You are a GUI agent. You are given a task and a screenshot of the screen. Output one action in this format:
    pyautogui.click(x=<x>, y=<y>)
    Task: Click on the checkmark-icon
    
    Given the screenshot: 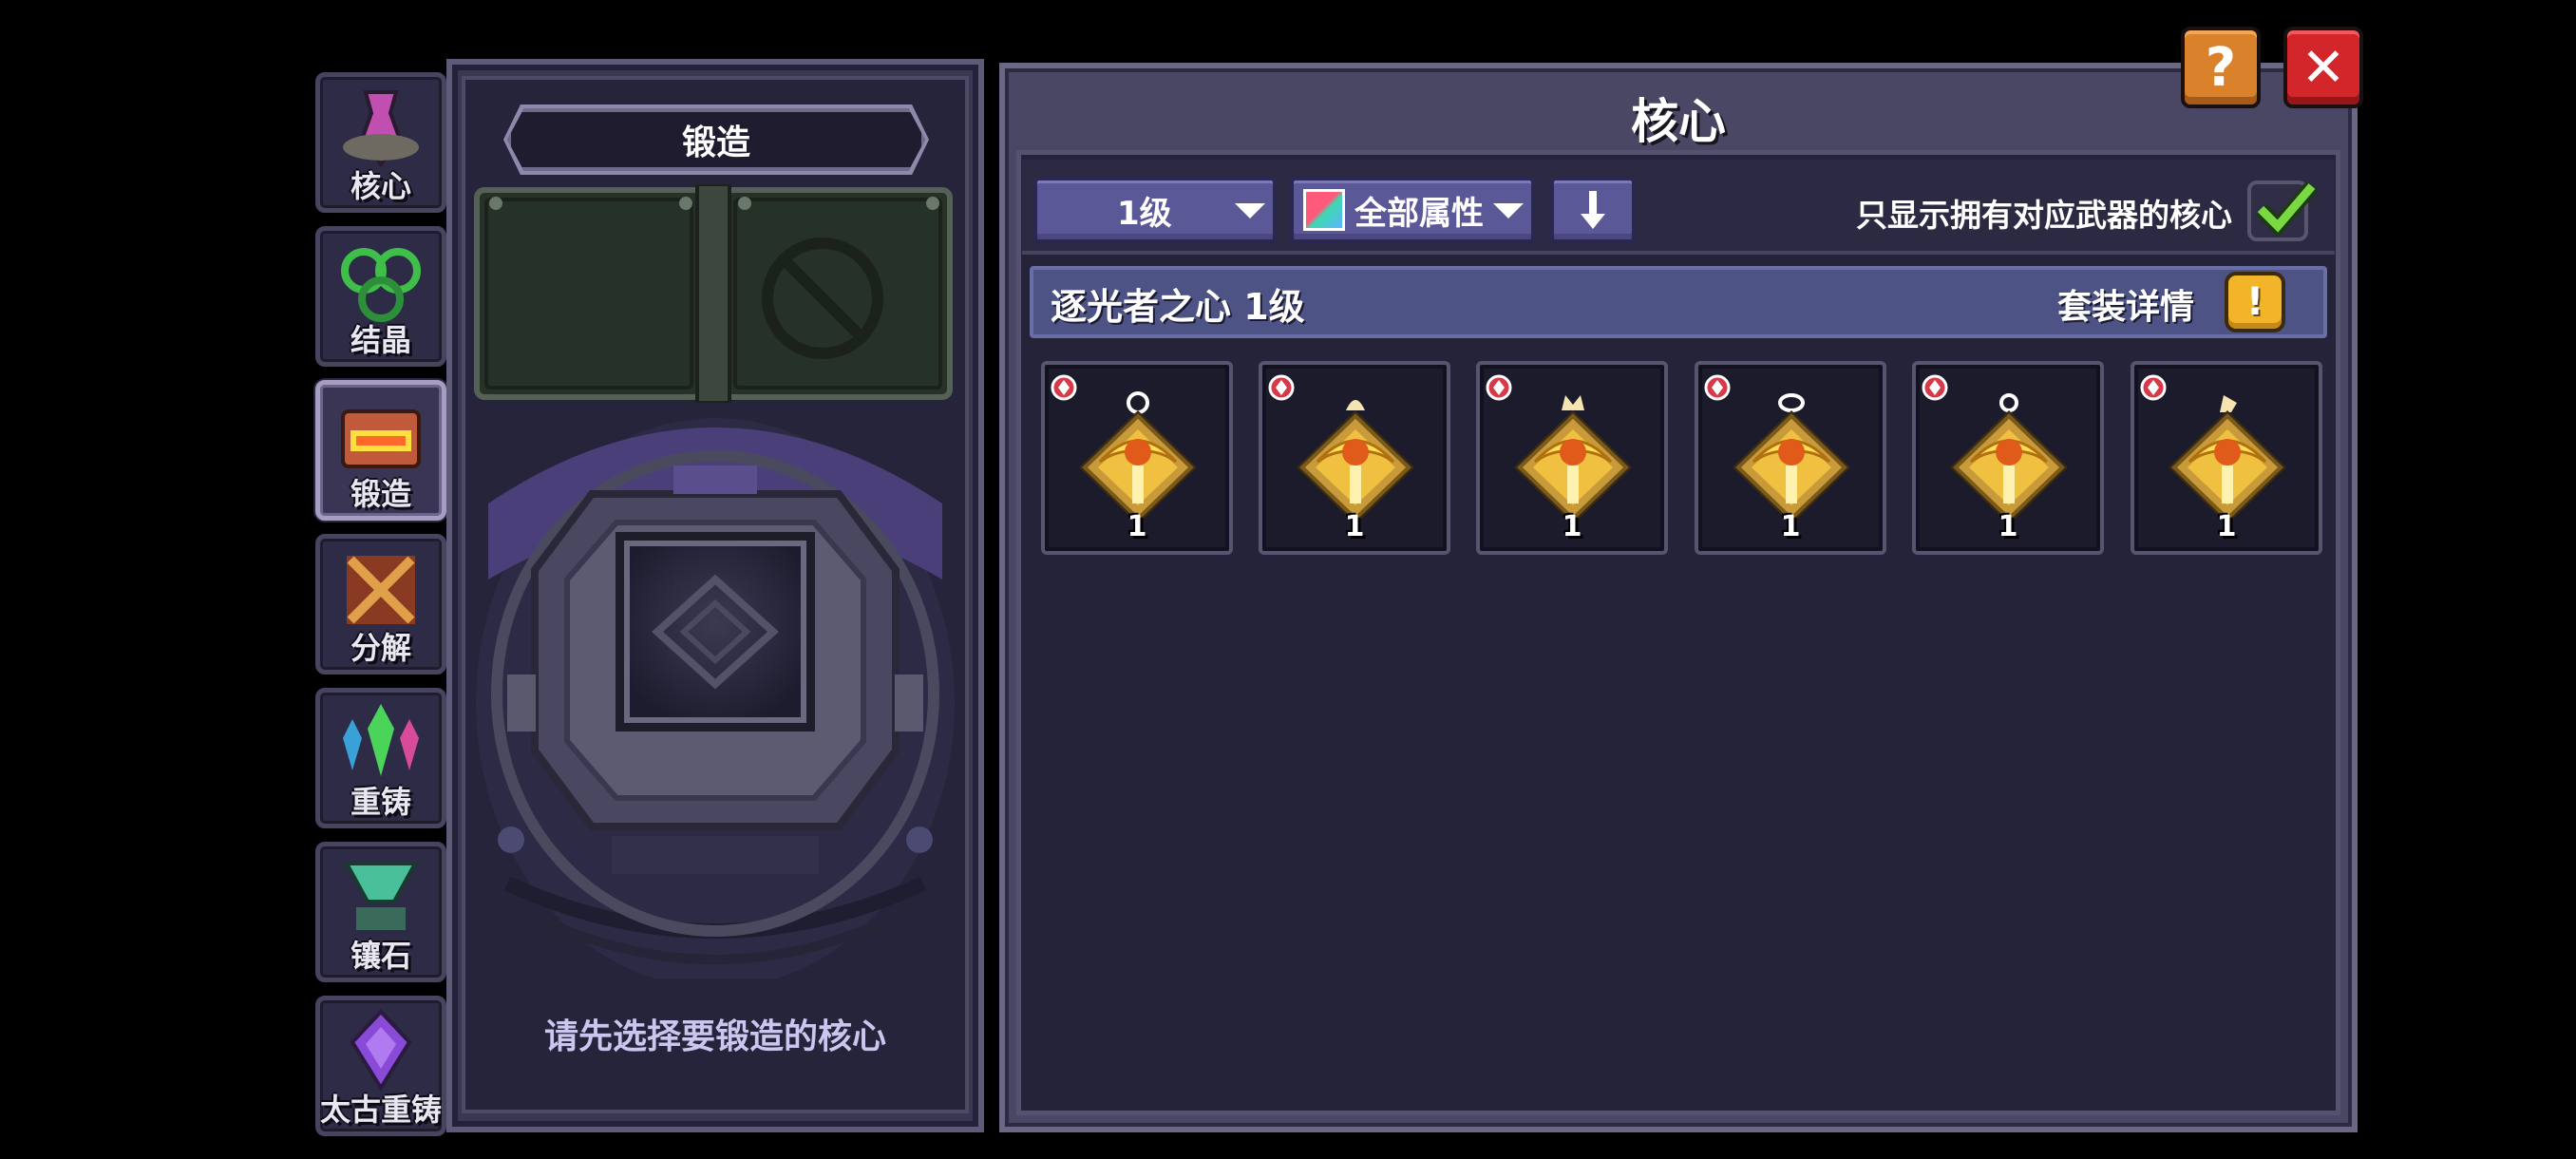 What is the action you would take?
    pyautogui.click(x=2287, y=209)
    